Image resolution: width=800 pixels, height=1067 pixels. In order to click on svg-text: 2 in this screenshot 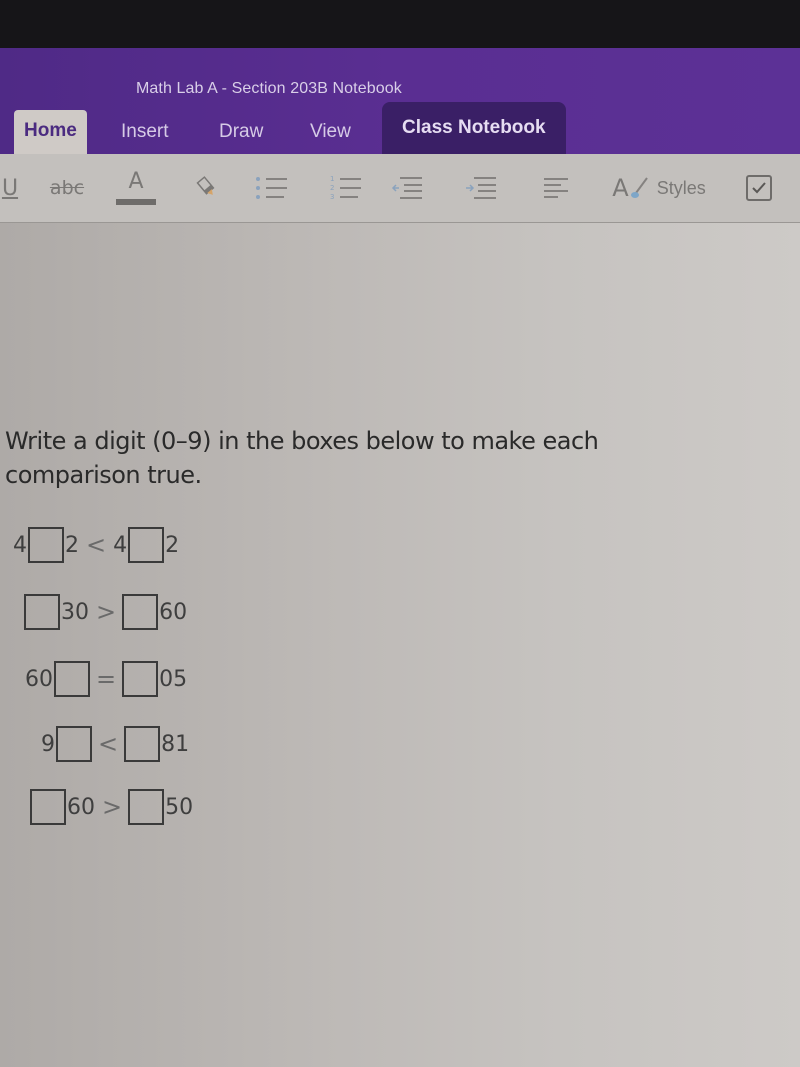, I will do `click(332, 188)`.